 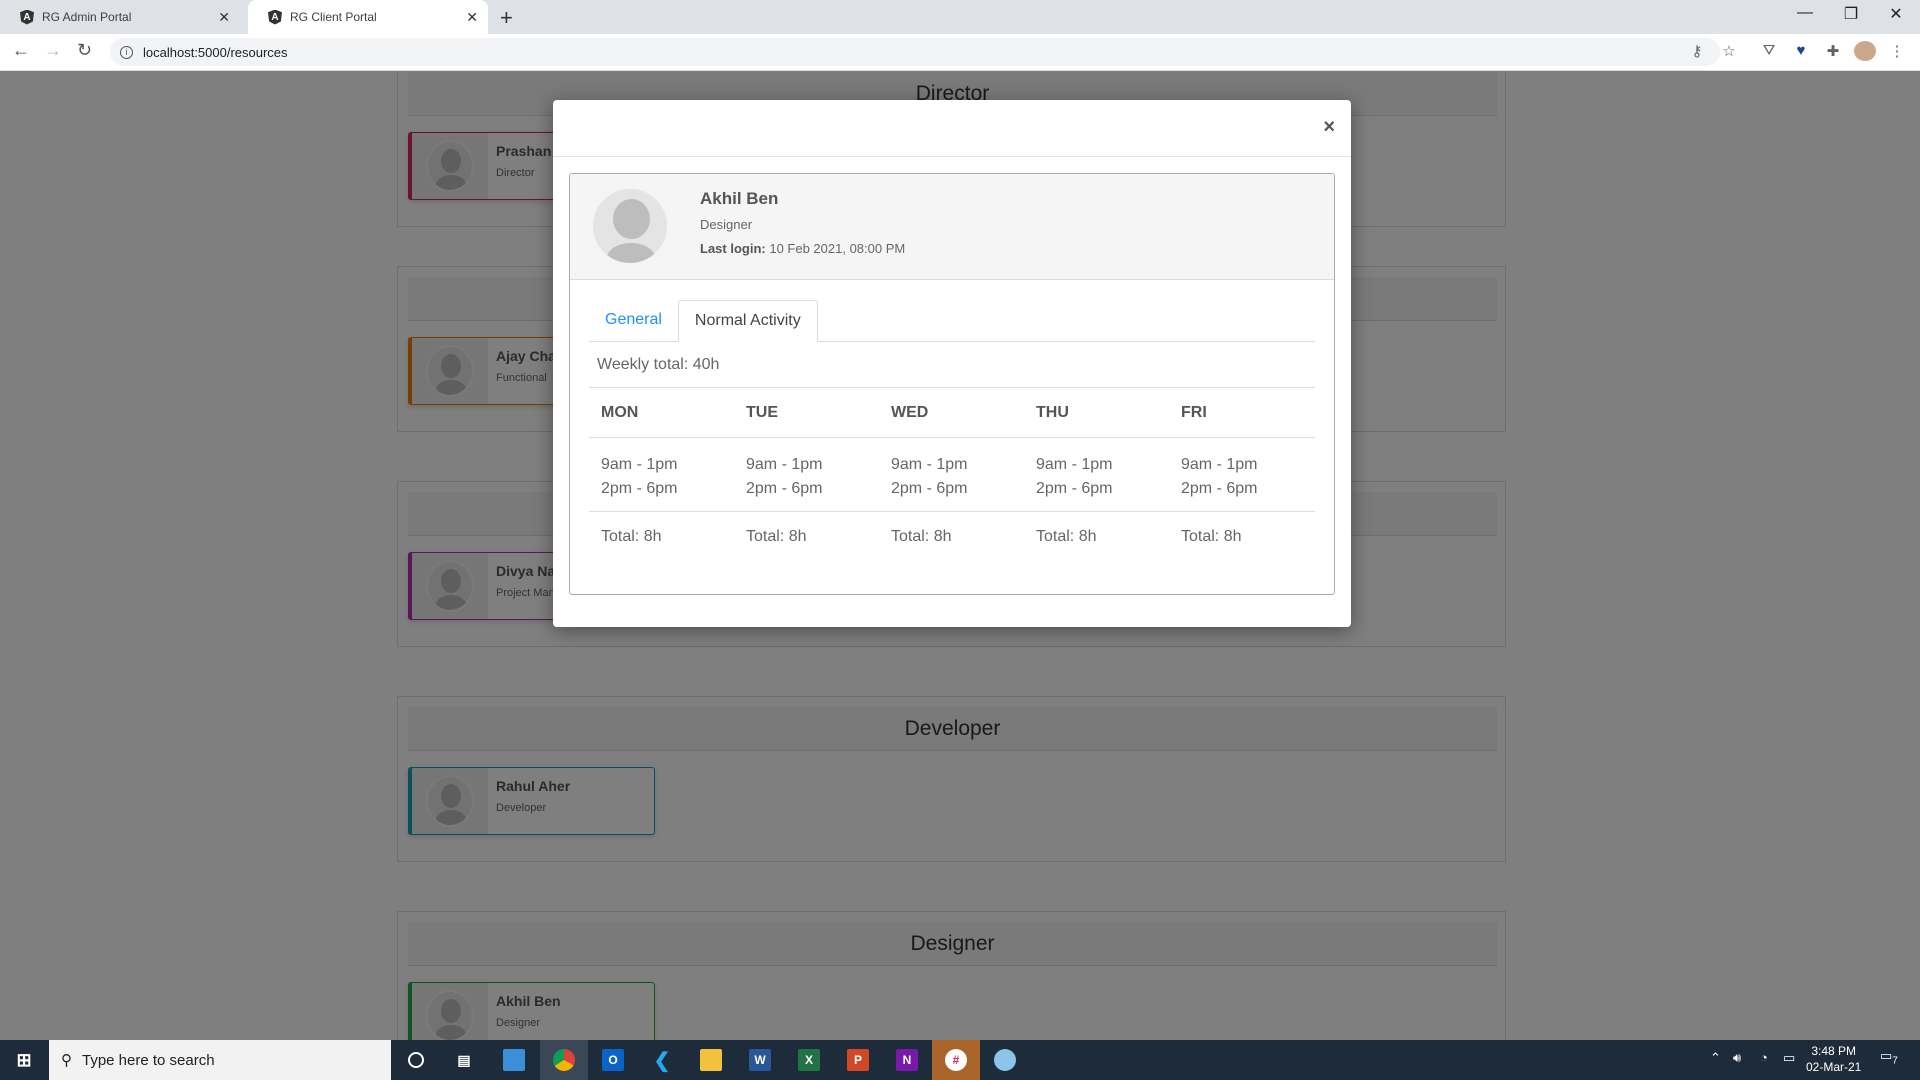 I want to click on tab-rg-admin-portal: A RG Admin Portal ✕, so click(x=120, y=17).